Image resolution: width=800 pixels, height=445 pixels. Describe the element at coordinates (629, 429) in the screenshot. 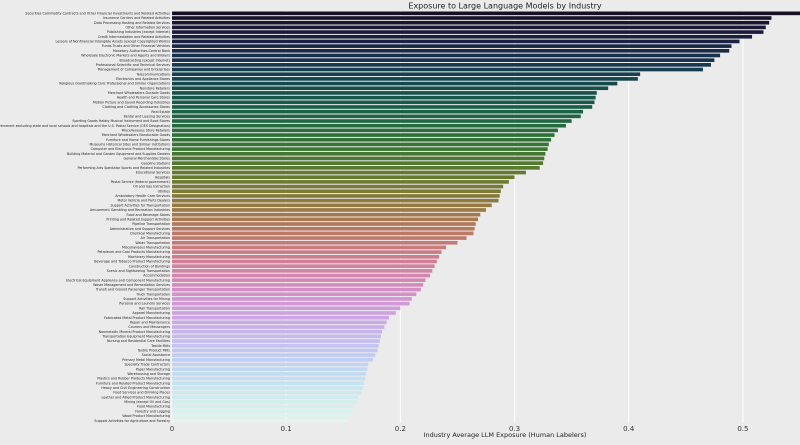

I see `x-tick-label: 0.4` at that location.